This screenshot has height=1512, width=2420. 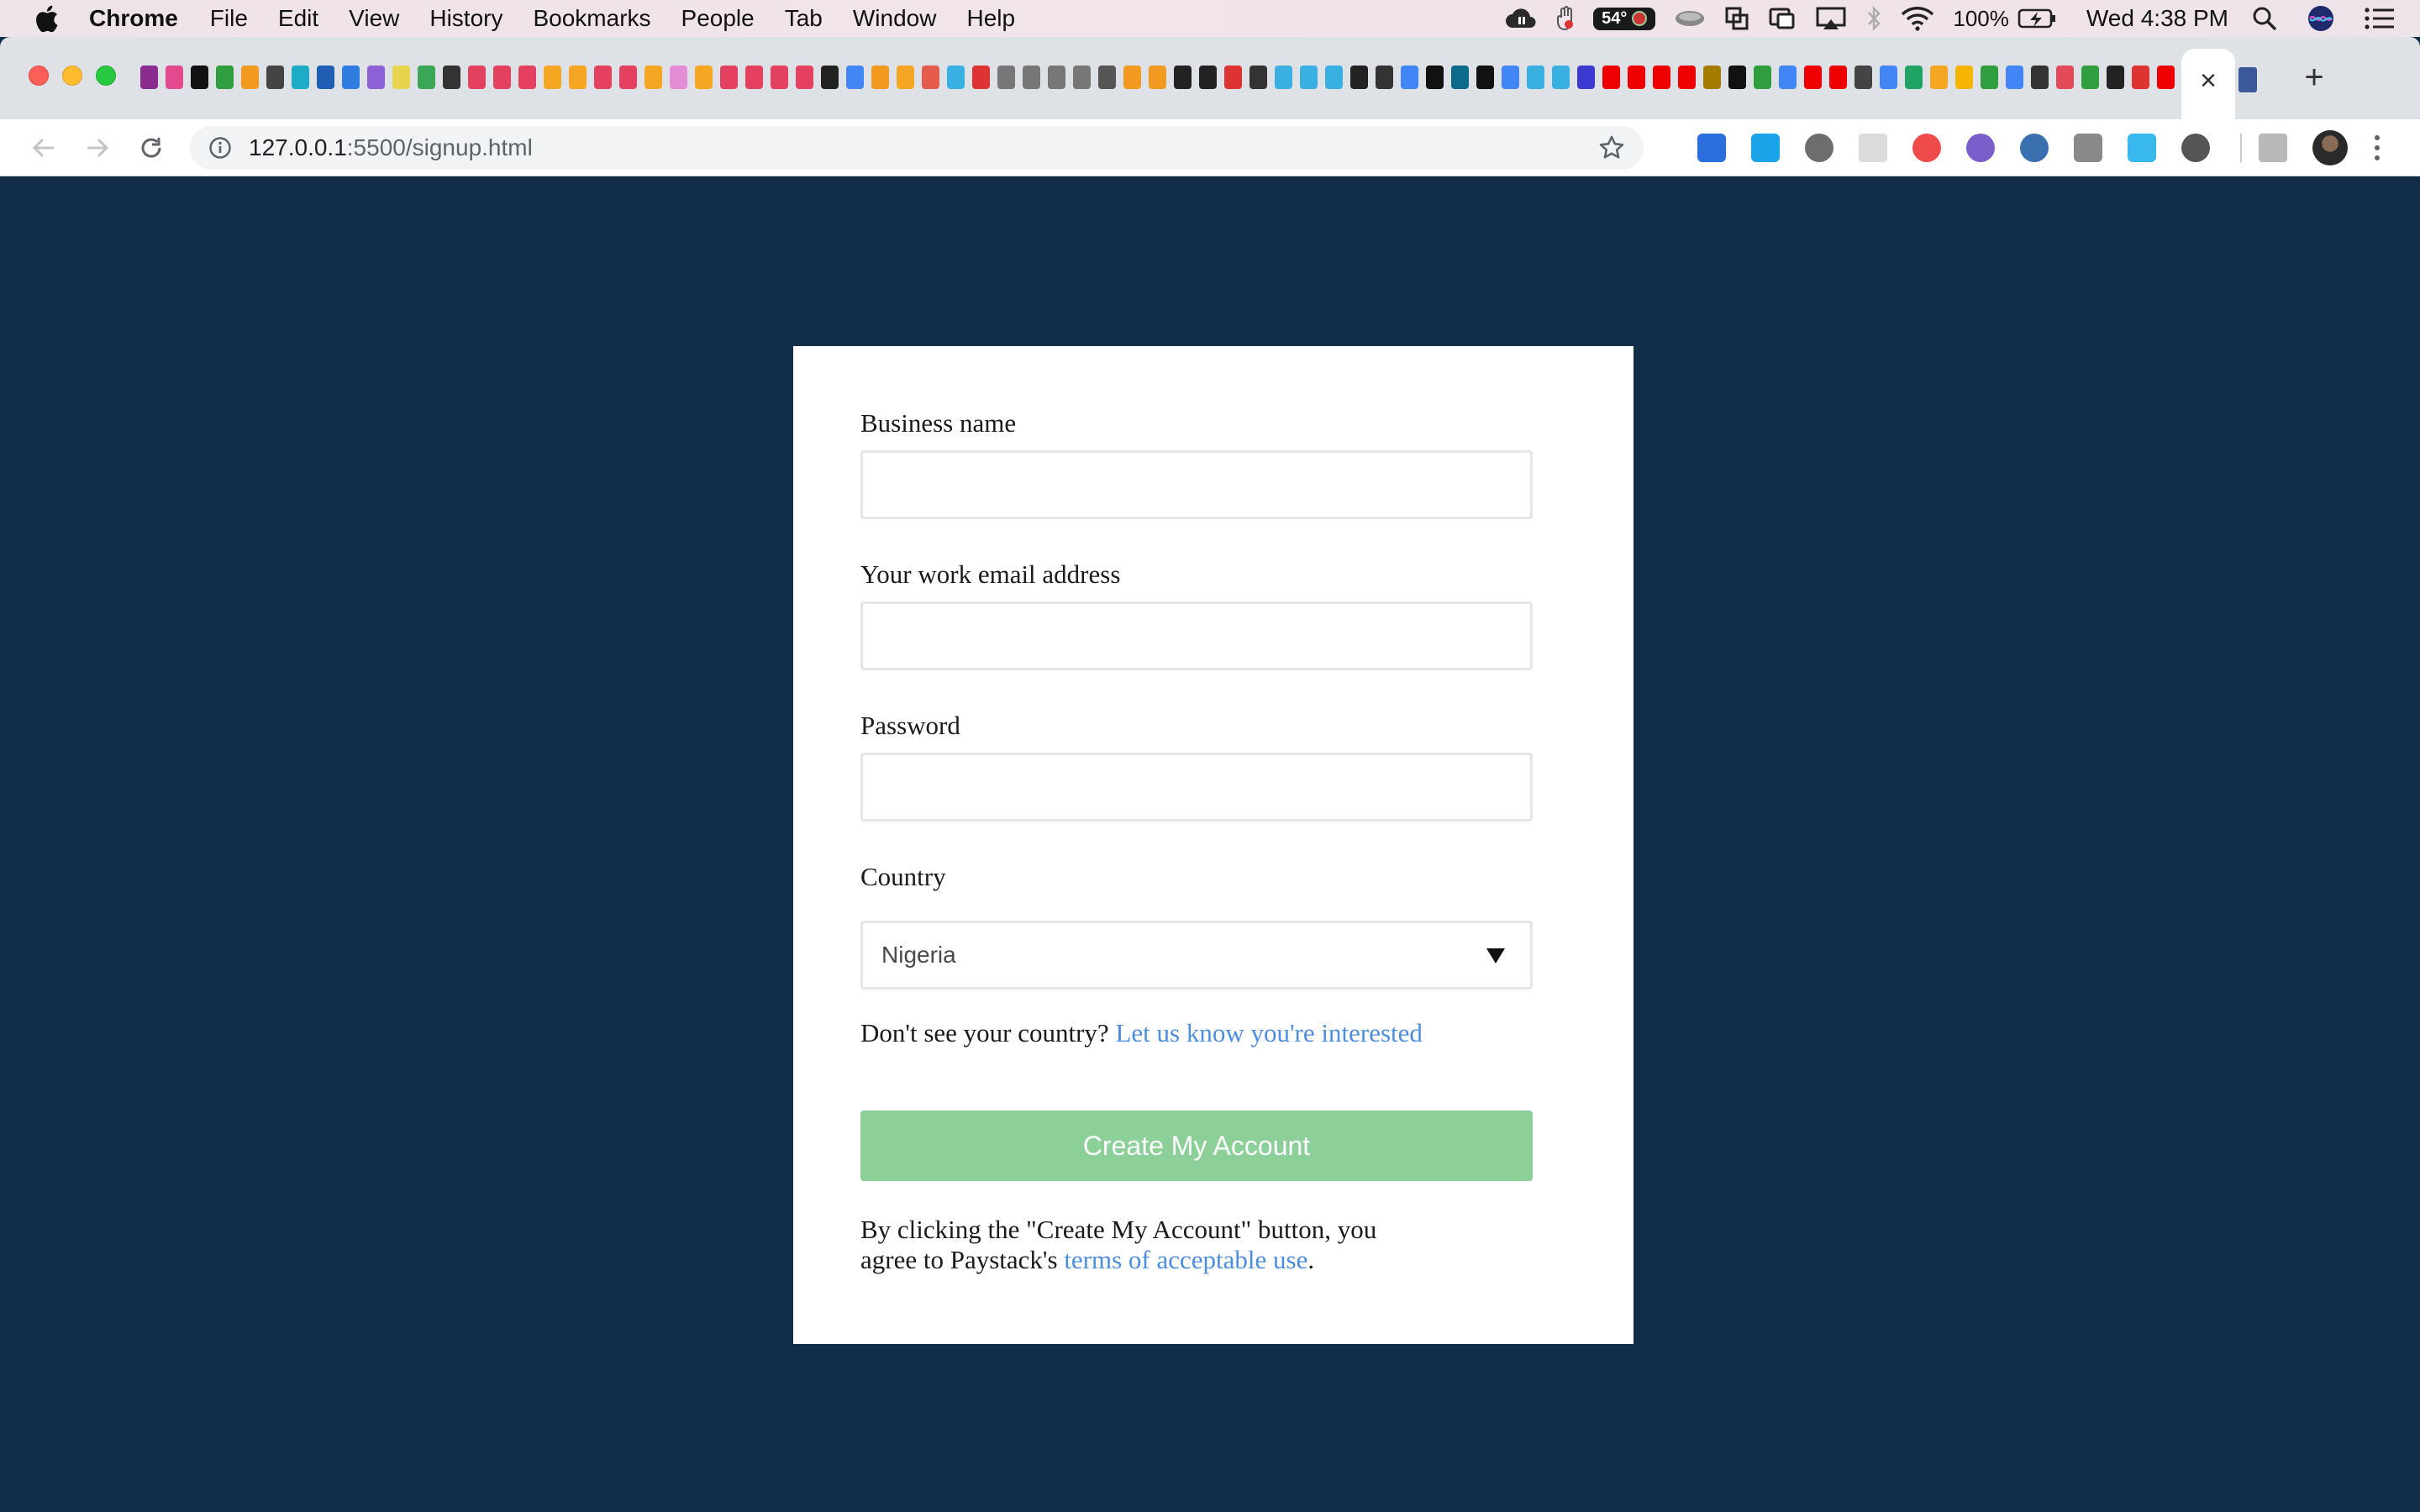 What do you see at coordinates (1831, 18) in the screenshot?
I see `airplay-icon` at bounding box center [1831, 18].